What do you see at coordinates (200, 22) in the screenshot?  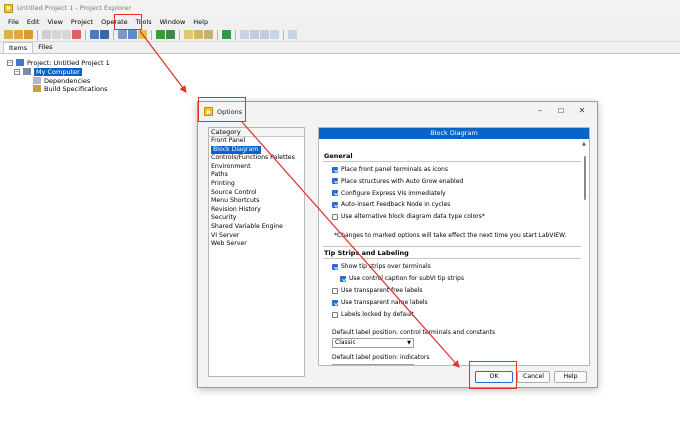 I see `menu-help: Help` at bounding box center [200, 22].